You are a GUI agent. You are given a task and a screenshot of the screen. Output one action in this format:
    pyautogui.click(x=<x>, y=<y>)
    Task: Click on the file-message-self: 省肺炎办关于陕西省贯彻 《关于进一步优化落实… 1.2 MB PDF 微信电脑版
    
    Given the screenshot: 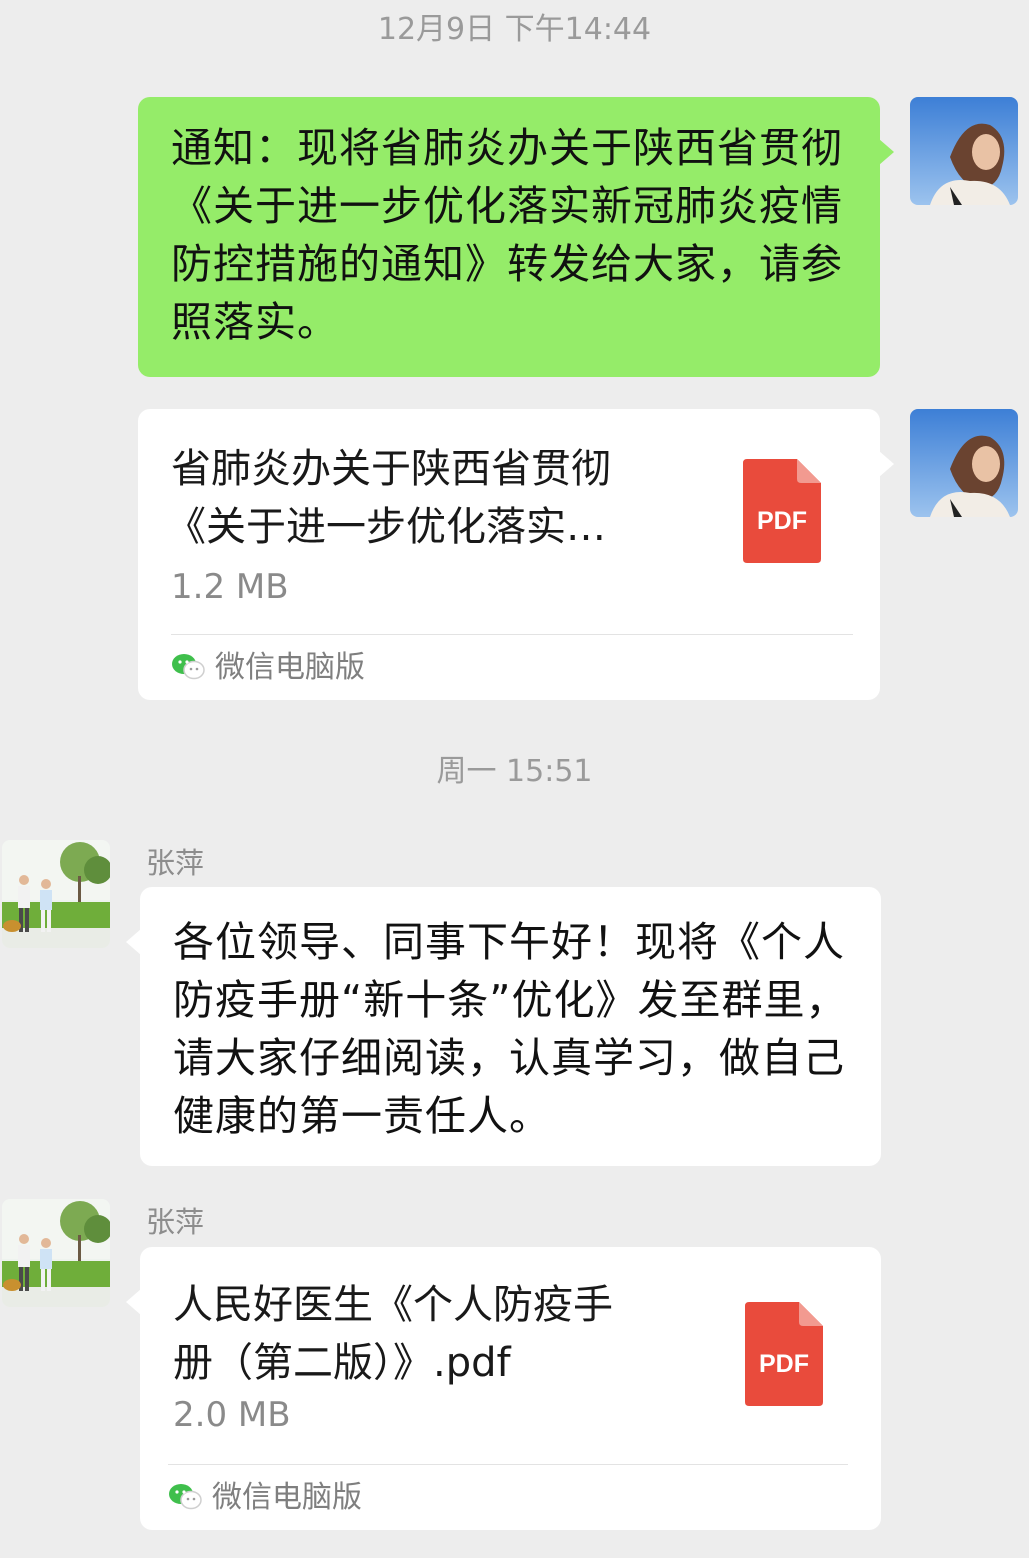 What is the action you would take?
    pyautogui.click(x=516, y=554)
    